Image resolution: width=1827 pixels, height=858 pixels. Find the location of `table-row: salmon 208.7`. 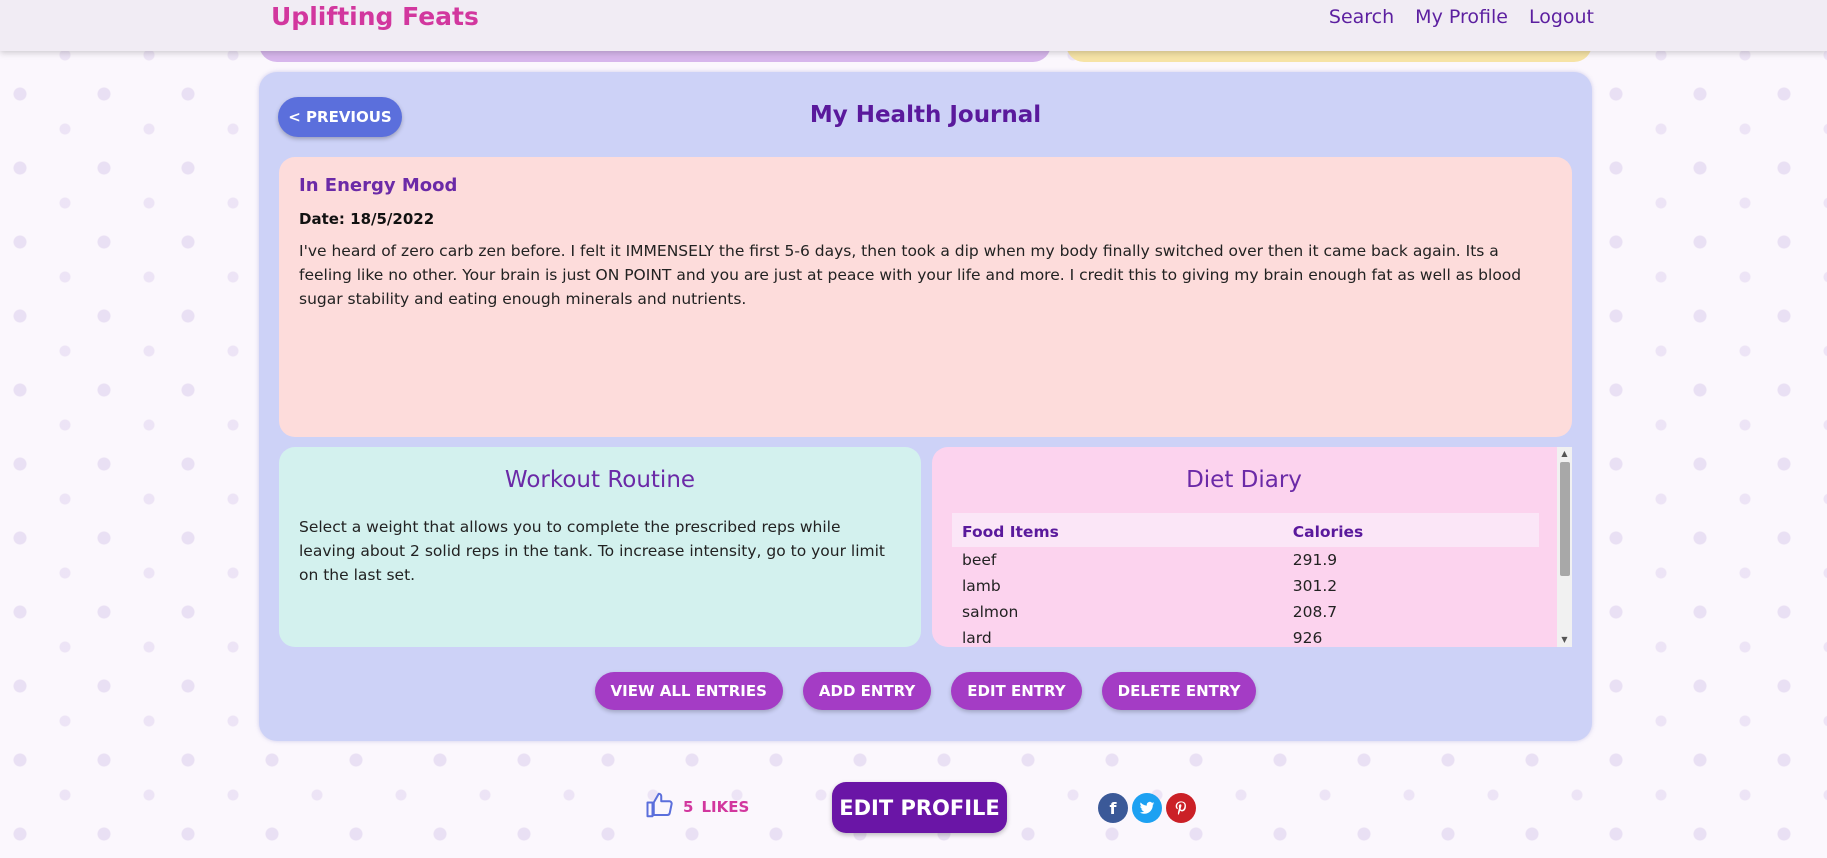

table-row: salmon 208.7 is located at coordinates (1245, 612).